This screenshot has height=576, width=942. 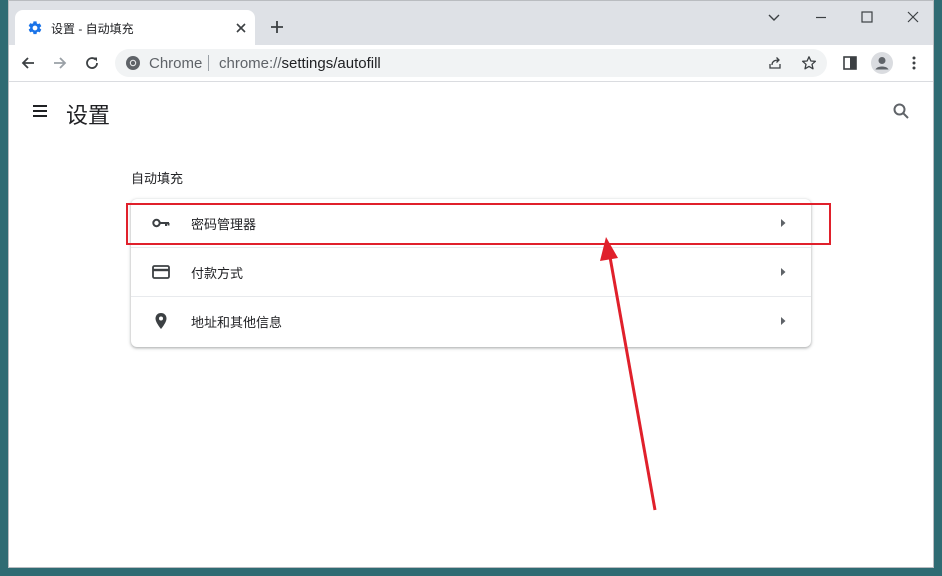 I want to click on search-icon, so click(x=901, y=111).